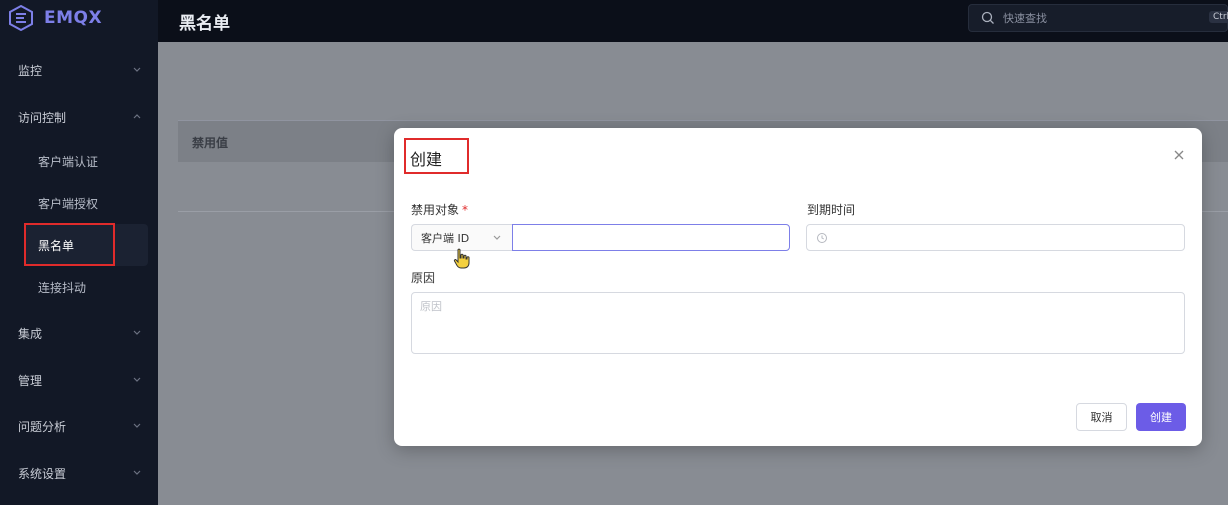  I want to click on sidebar-item-monitor: 监控, so click(79, 70).